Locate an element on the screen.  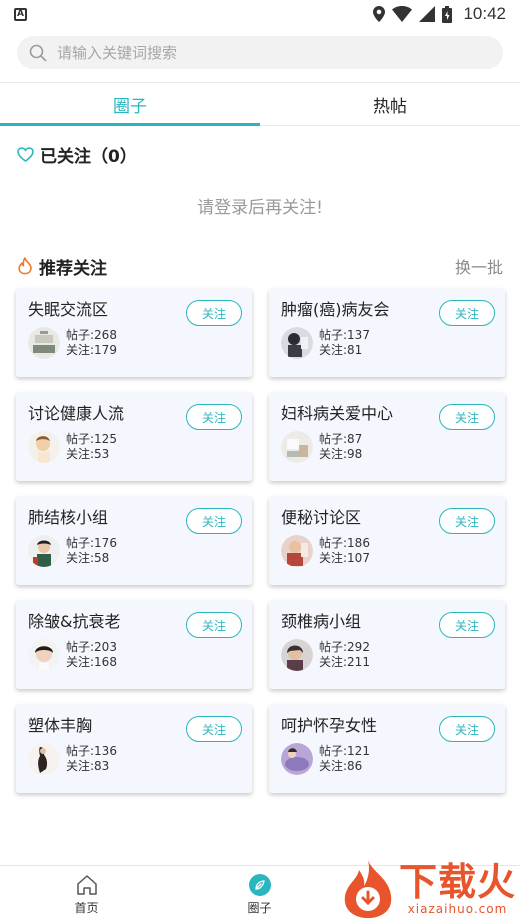
follower-count: 关注:83 is located at coordinates (88, 766).